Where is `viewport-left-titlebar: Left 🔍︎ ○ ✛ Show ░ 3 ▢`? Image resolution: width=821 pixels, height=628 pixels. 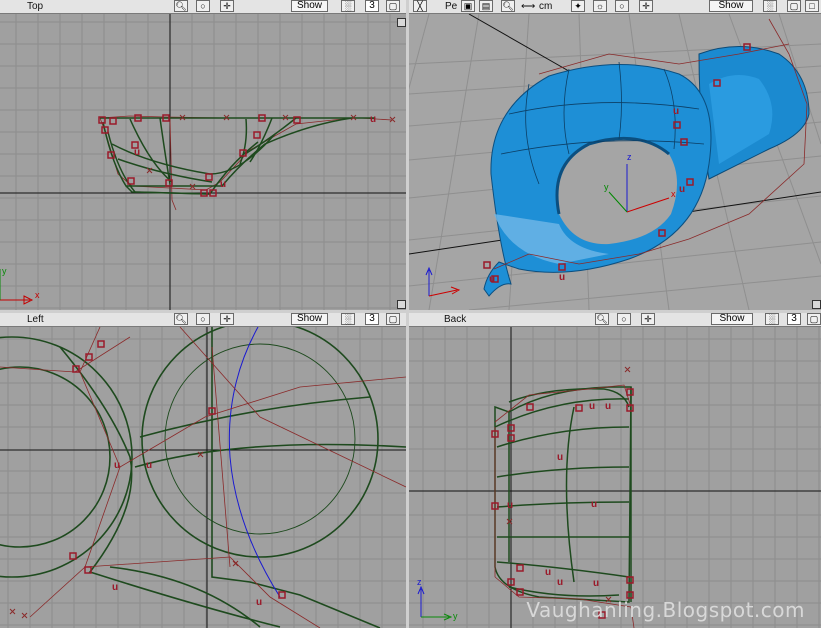 viewport-left-titlebar: Left 🔍︎ ○ ✛ Show ░ 3 ▢ is located at coordinates (203, 320).